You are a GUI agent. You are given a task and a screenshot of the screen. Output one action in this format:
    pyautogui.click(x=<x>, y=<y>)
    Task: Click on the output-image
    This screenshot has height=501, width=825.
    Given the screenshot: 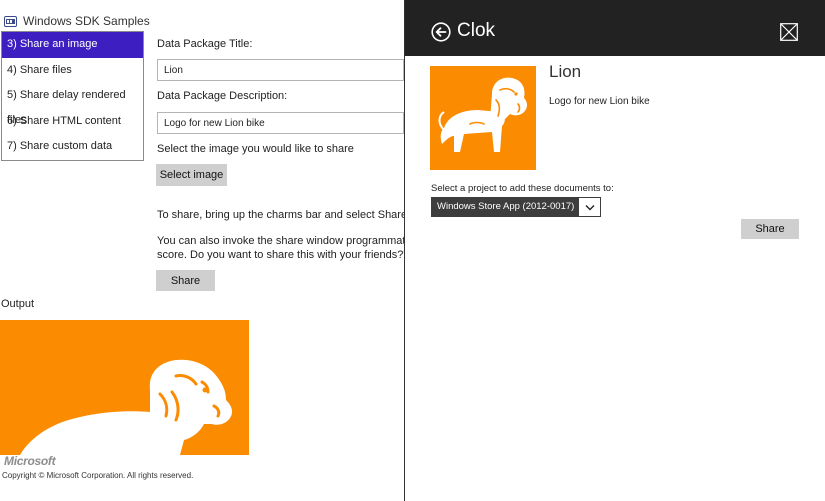 What is the action you would take?
    pyautogui.click(x=124, y=387)
    